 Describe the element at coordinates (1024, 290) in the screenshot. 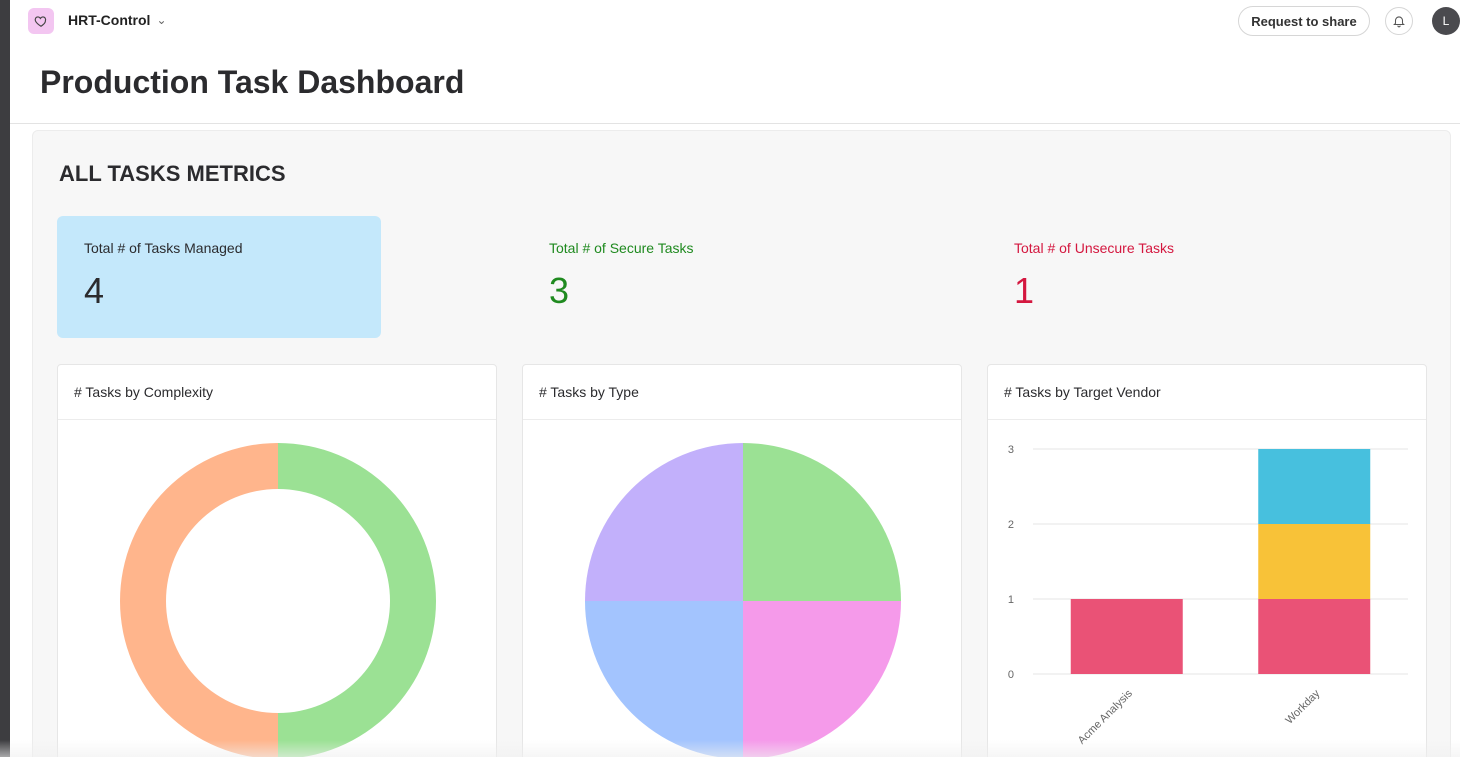

I see `metric-value: 1` at that location.